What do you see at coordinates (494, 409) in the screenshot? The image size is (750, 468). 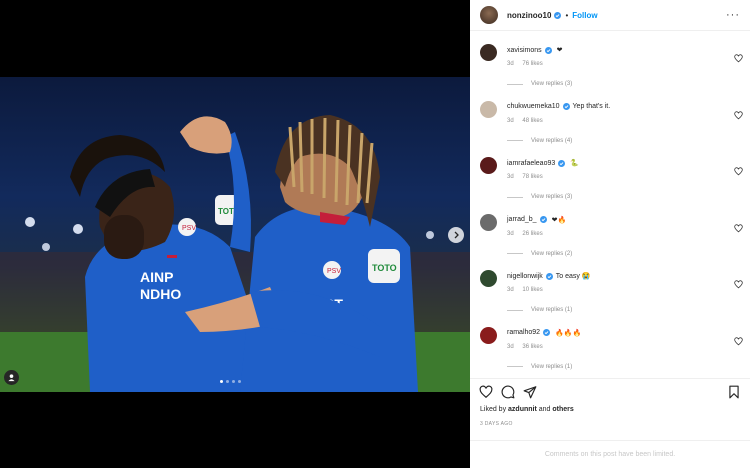 I see `liked-by-prefix: Liked by` at bounding box center [494, 409].